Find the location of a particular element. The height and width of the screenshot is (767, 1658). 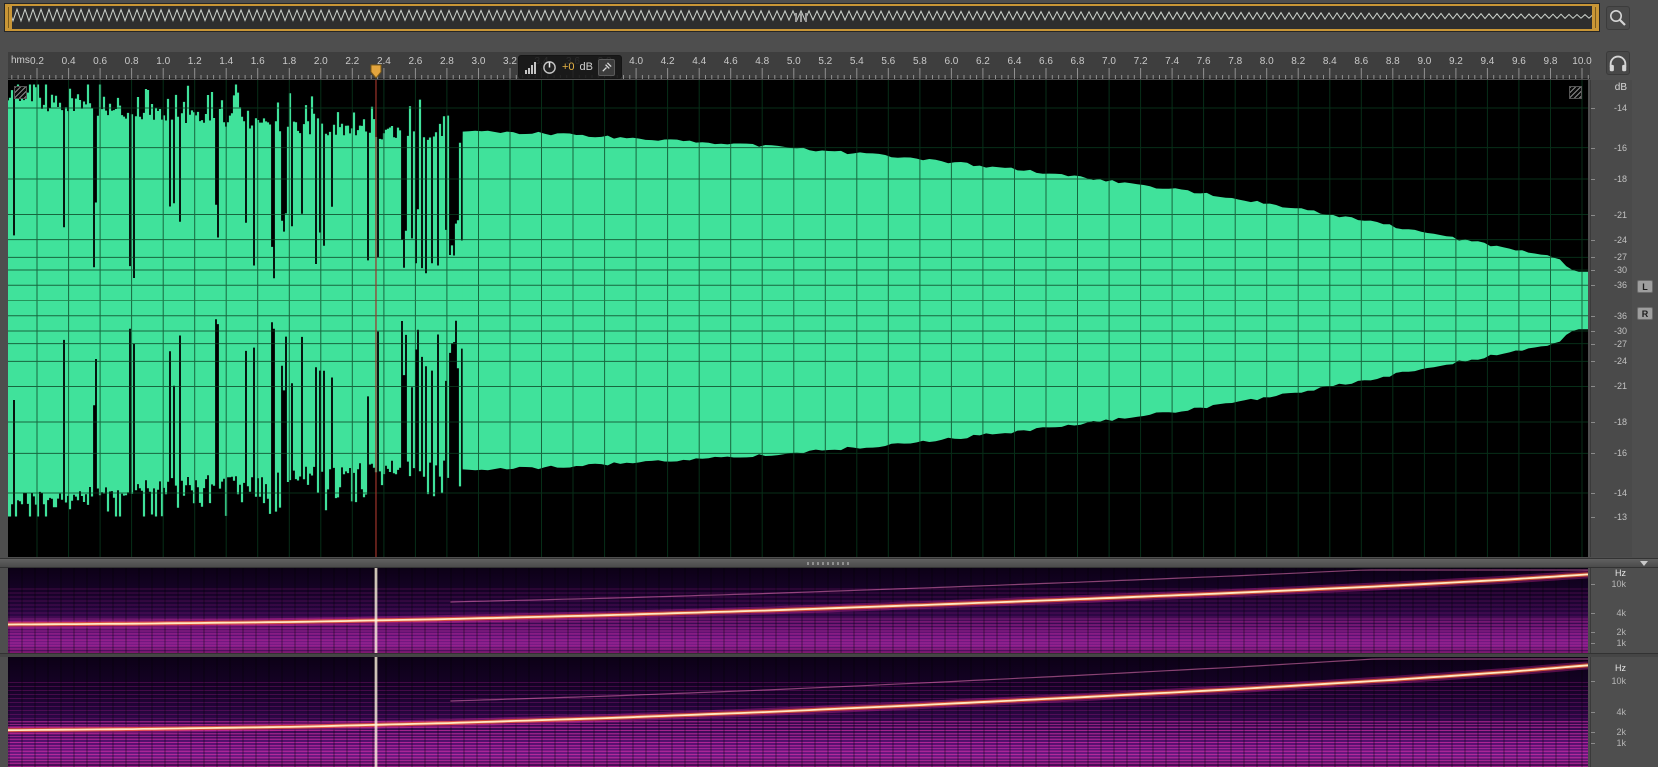

frequency-ruler-right: Hz 10k 4k 2k 1k is located at coordinates (1624, 712).